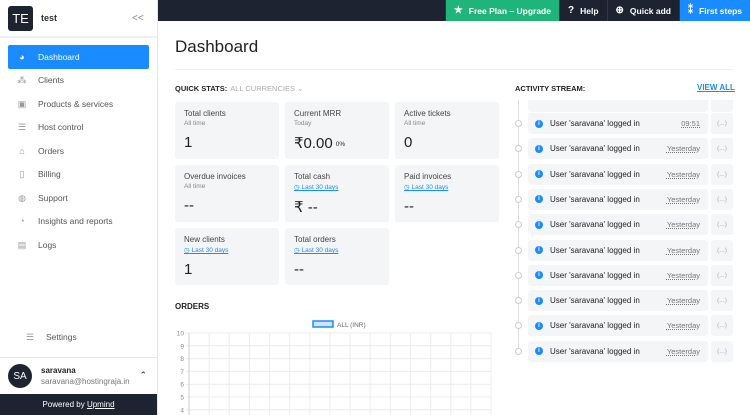  I want to click on sidebar-item-insights-and-reports: ◔ Insights and reports, so click(78, 222).